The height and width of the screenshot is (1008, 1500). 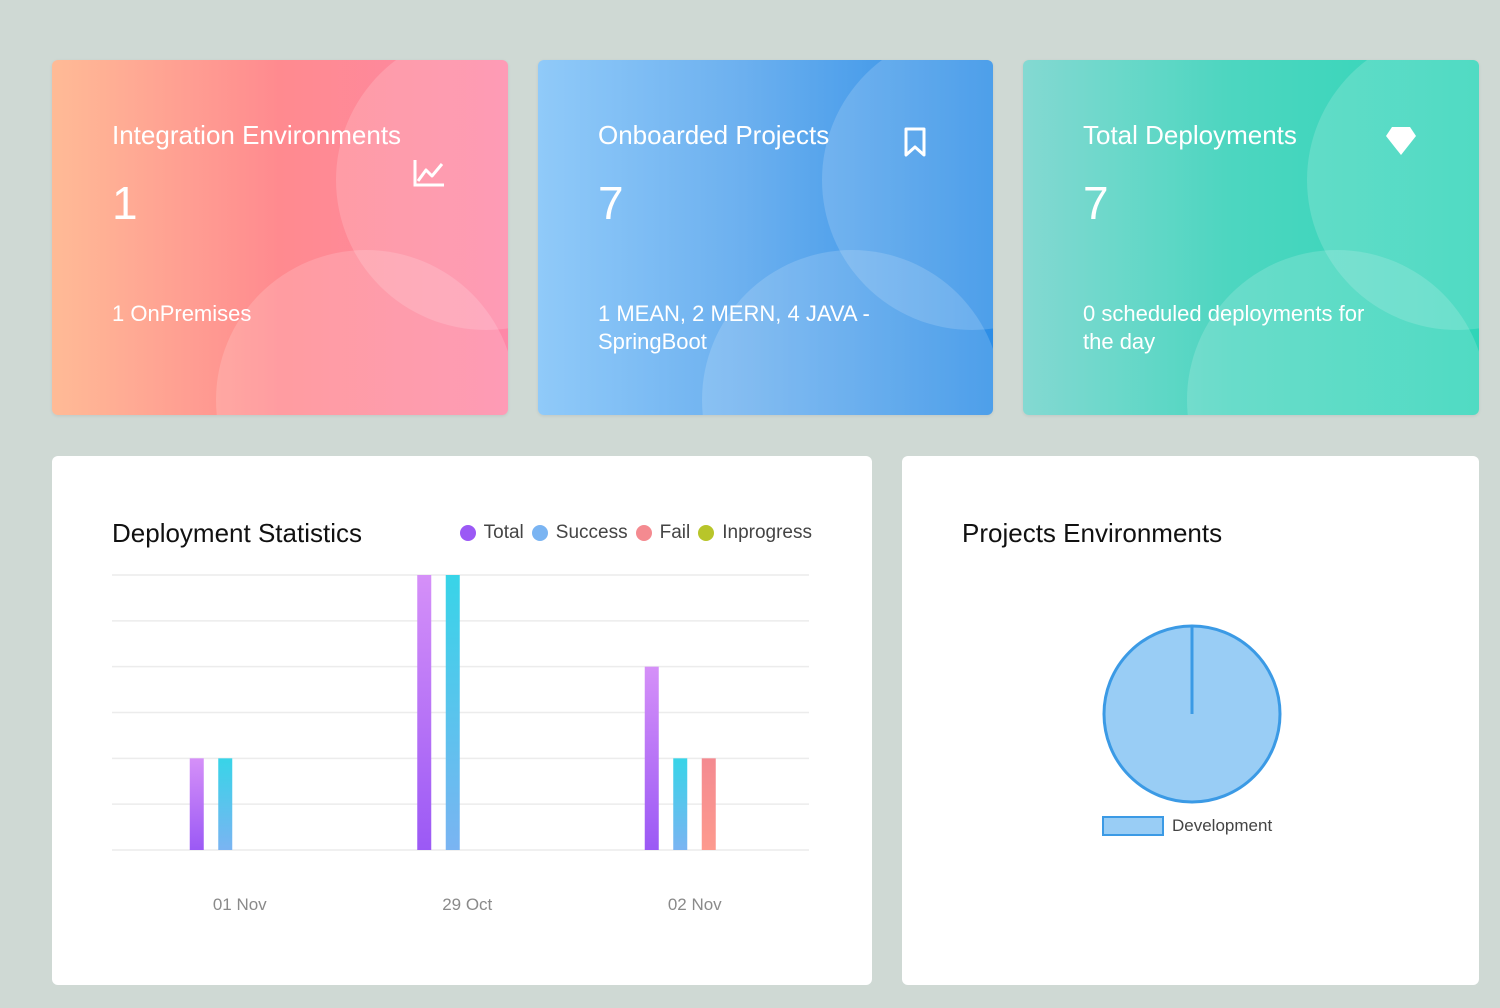 What do you see at coordinates (240, 904) in the screenshot?
I see `x-tick-label: 01 Nov` at bounding box center [240, 904].